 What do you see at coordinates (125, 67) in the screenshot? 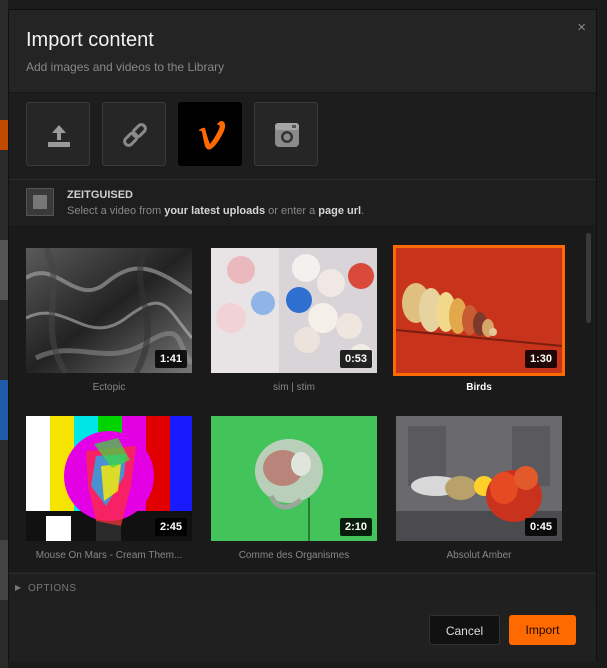
I see `dialog-subtitle: Add images and videos to the Library` at bounding box center [125, 67].